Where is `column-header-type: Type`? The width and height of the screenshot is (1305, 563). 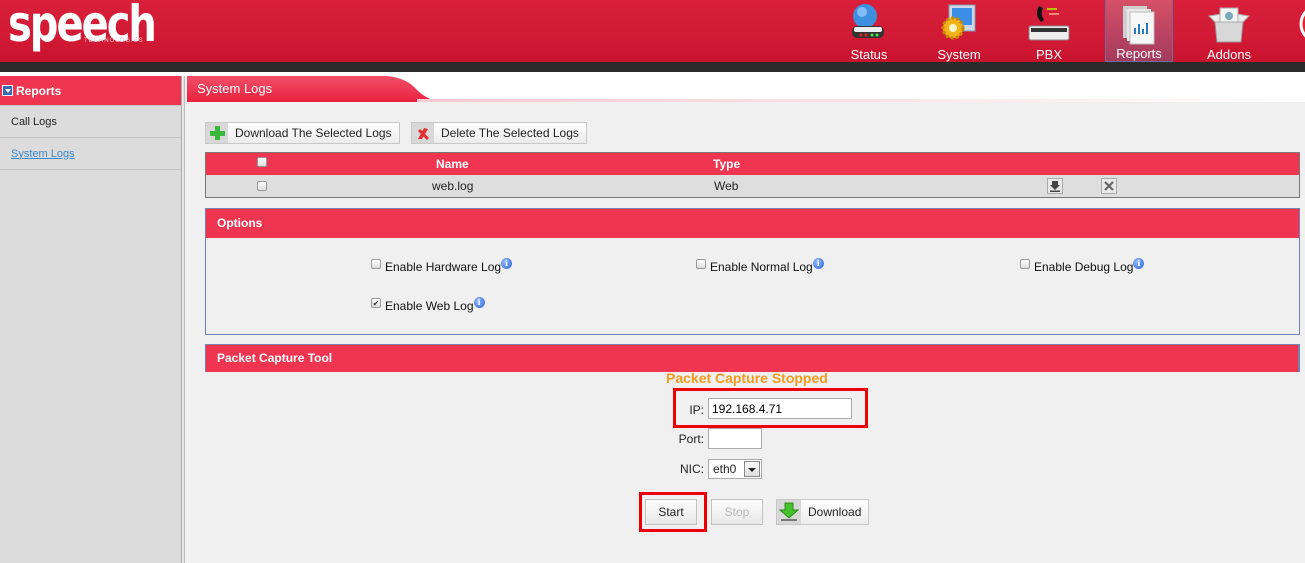 column-header-type: Type is located at coordinates (727, 164).